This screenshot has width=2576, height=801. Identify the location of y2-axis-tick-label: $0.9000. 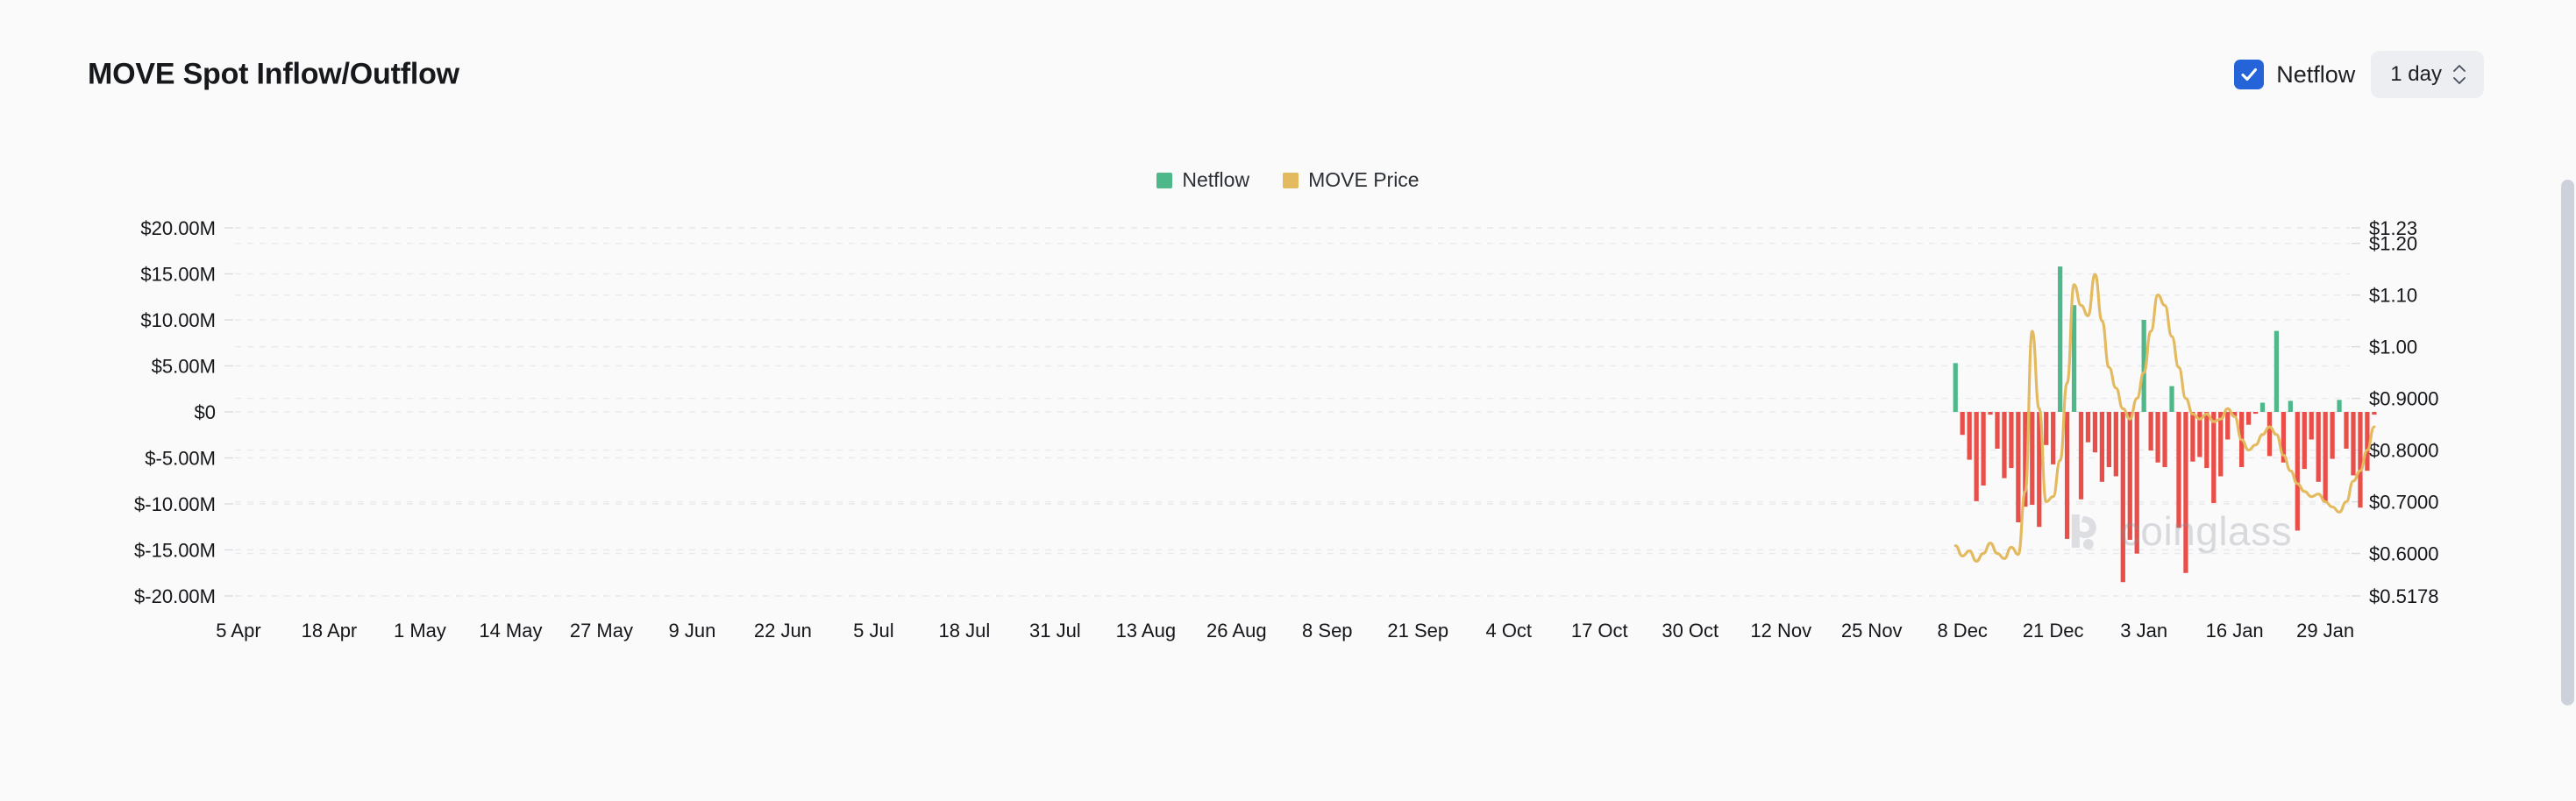
(2404, 399).